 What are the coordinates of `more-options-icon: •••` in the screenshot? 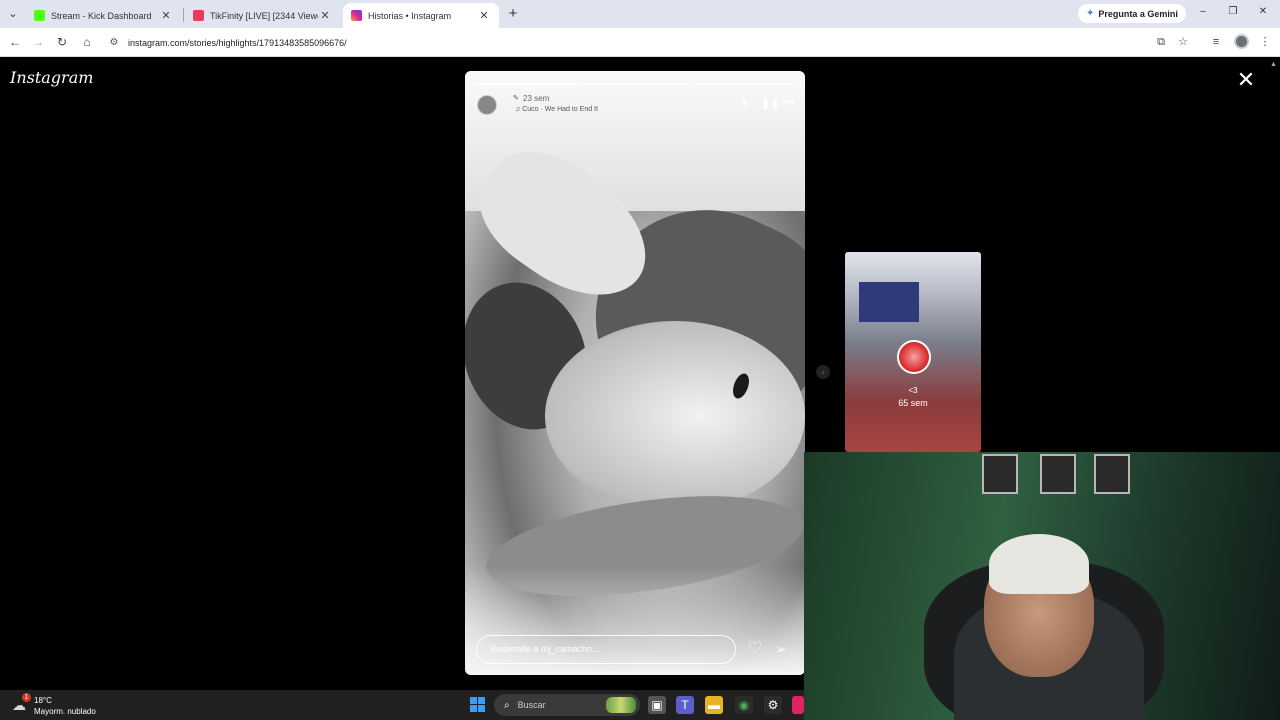 It's located at (789, 102).